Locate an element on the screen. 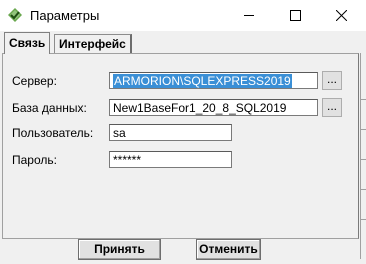 Image resolution: width=366 pixels, height=264 pixels. accept-button: Принять is located at coordinates (119, 249).